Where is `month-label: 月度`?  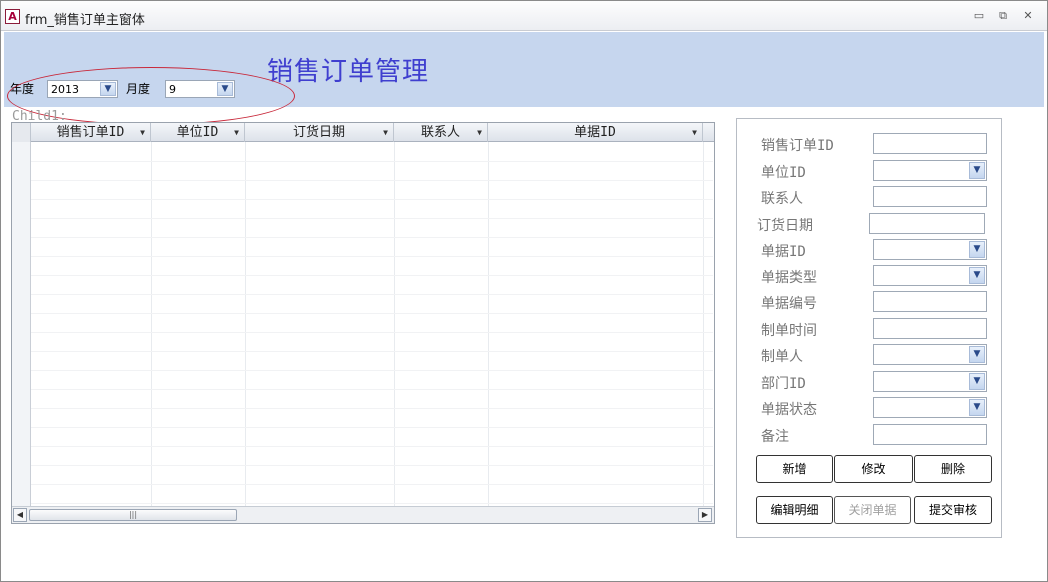
month-label: 月度 is located at coordinates (138, 89).